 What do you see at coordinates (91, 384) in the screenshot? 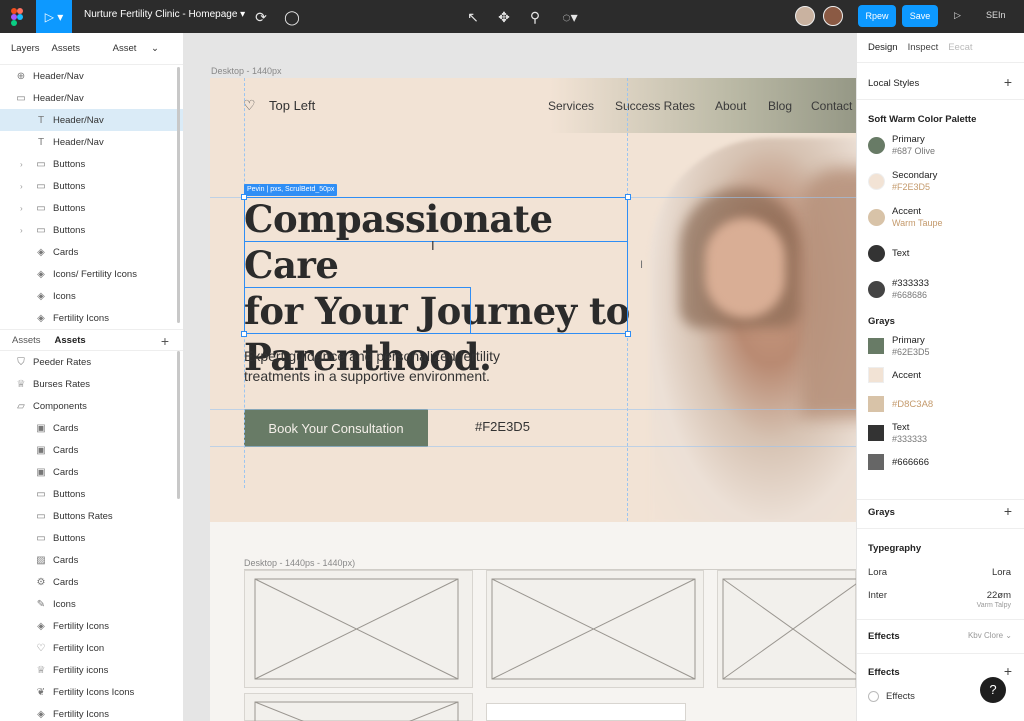
I see `layer-row: ♕ Burses Rates` at bounding box center [91, 384].